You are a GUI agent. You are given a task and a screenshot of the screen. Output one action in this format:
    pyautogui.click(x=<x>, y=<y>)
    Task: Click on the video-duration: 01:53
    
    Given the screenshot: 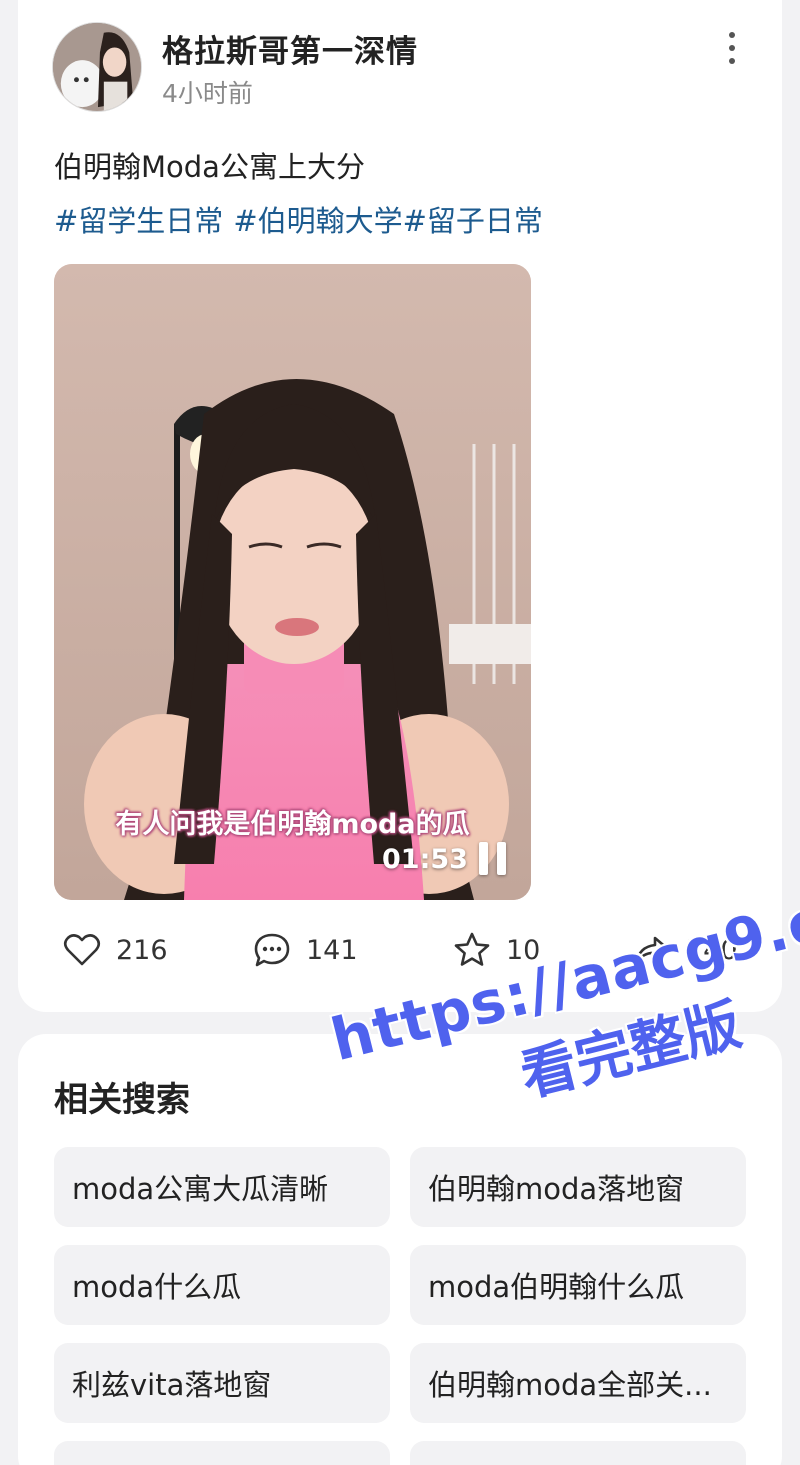 What is the action you would take?
    pyautogui.click(x=425, y=859)
    